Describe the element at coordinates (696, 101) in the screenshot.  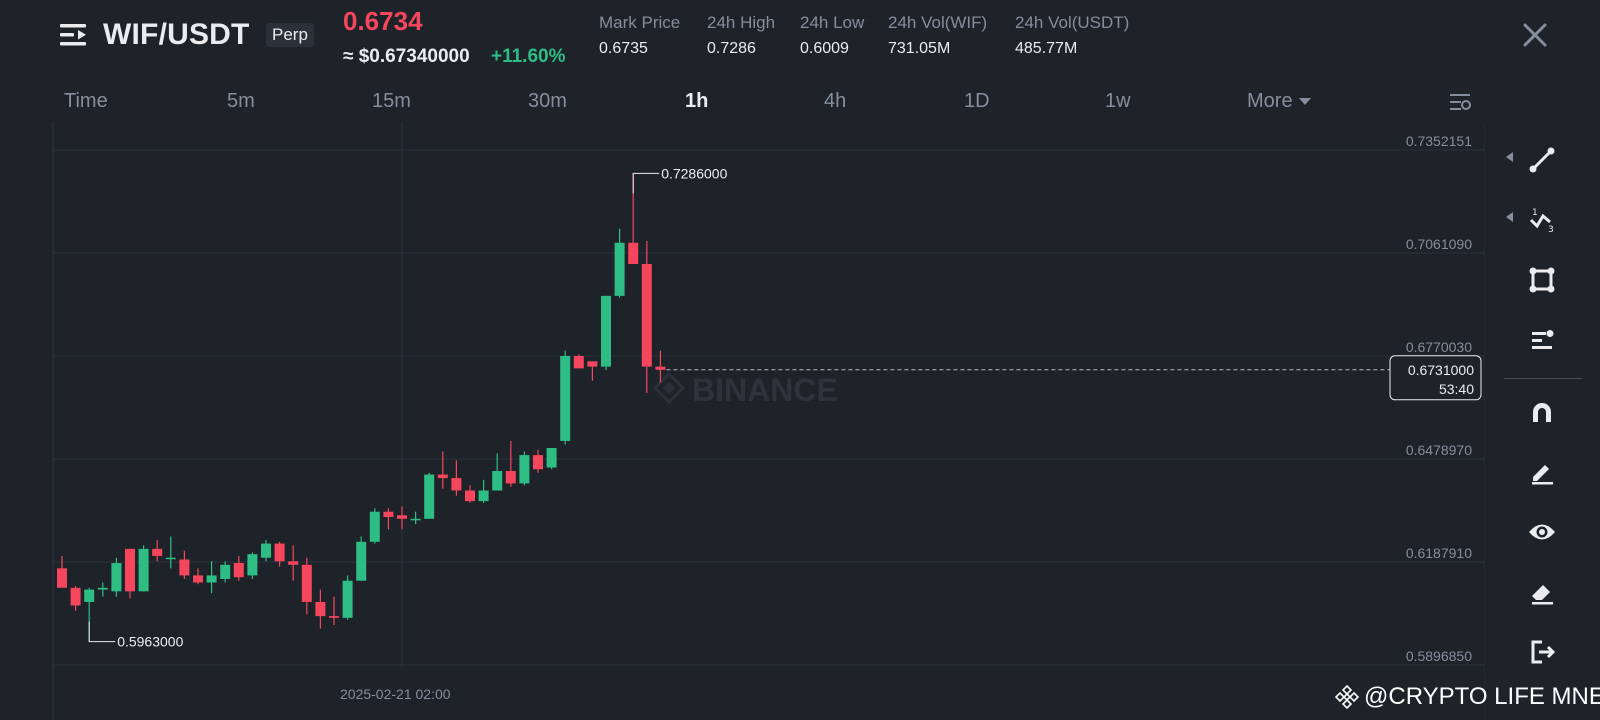
I see `tab-1h: 1h` at that location.